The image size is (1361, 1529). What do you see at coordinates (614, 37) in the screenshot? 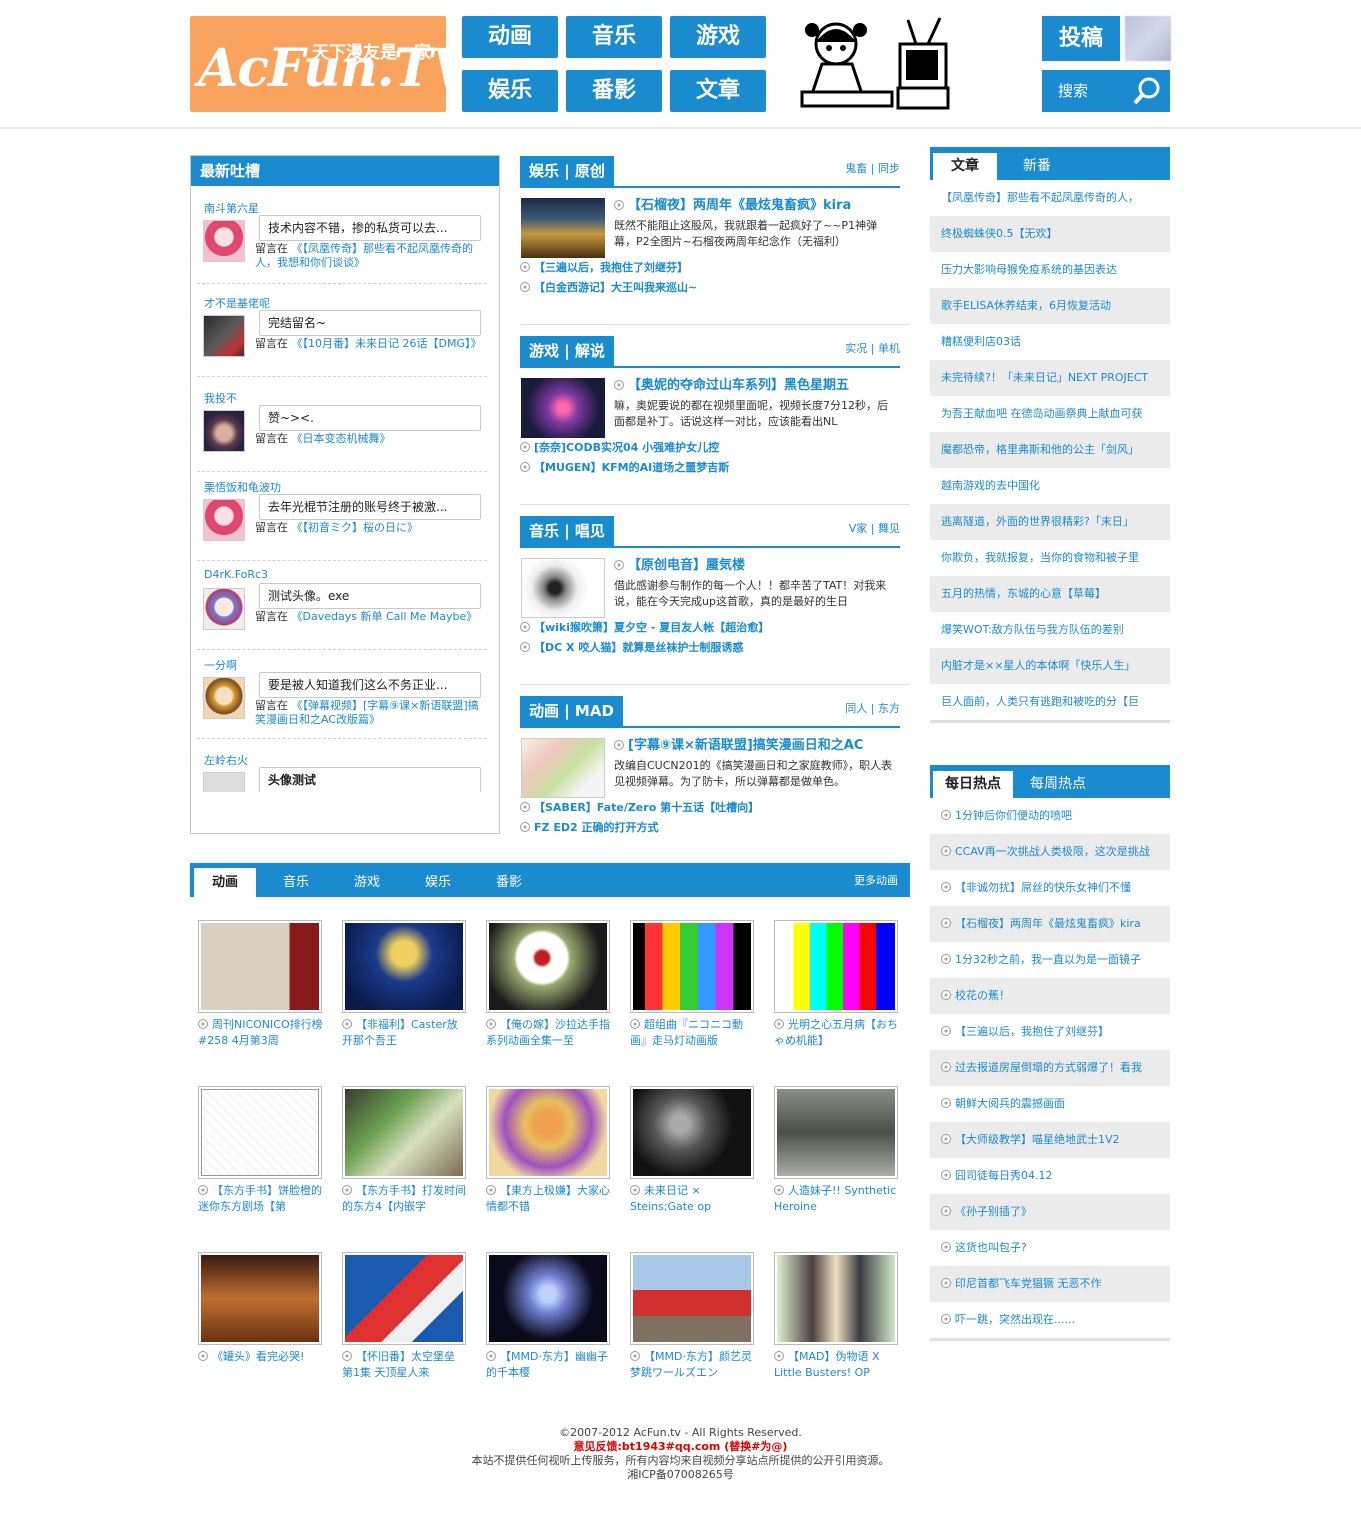
I see `nav-music: 音乐` at bounding box center [614, 37].